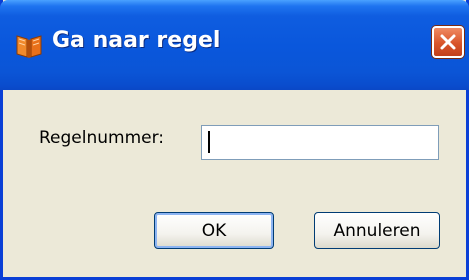 This screenshot has height=280, width=469. Describe the element at coordinates (136, 40) in the screenshot. I see `window-title: Ga naar regel` at that location.